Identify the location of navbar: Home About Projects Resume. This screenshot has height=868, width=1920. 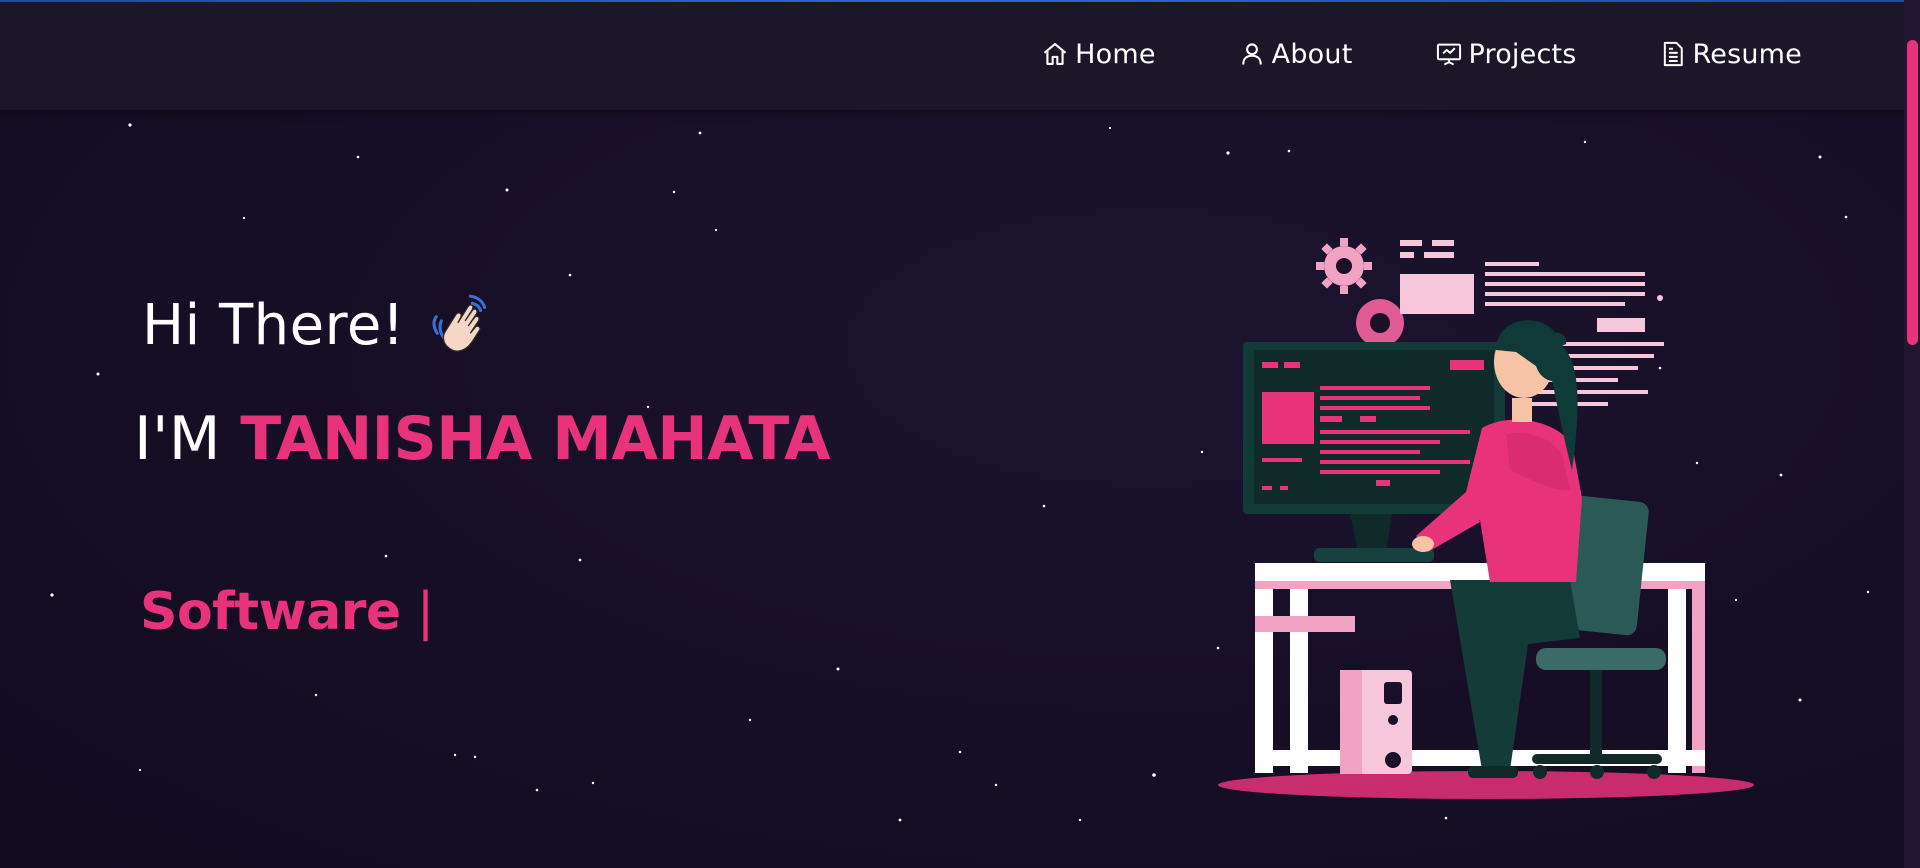
(960, 56).